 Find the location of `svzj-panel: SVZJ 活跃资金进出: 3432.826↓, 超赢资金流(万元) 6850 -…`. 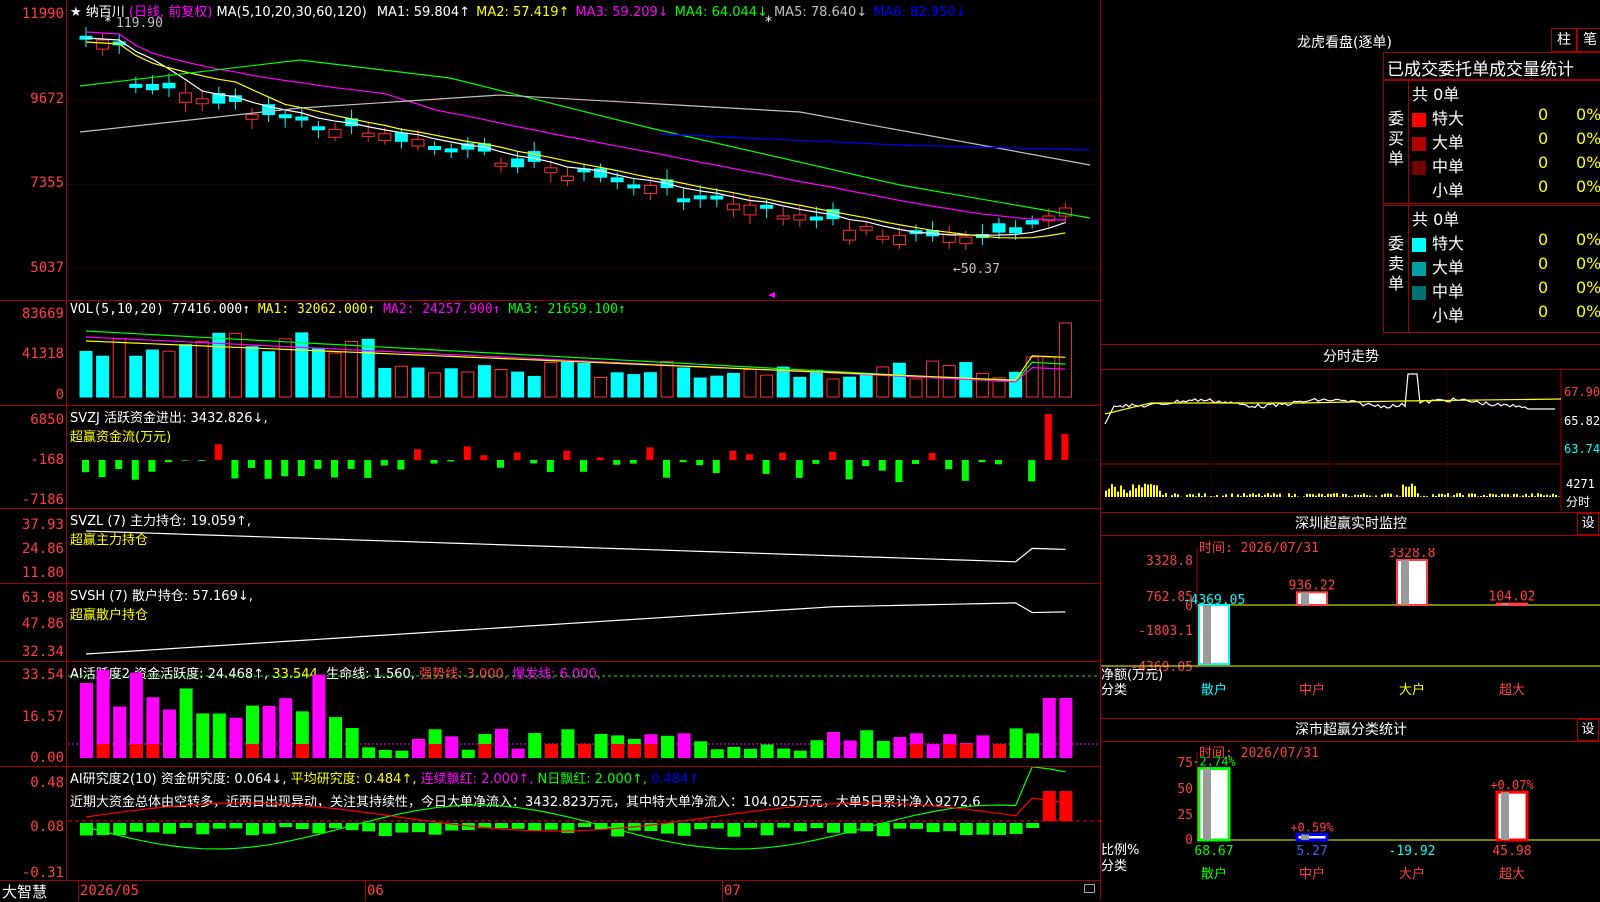

svzj-panel: SVZJ 活跃资金进出: 3432.826↓, 超赢资金流(万元) 6850 -… is located at coordinates (550, 457).